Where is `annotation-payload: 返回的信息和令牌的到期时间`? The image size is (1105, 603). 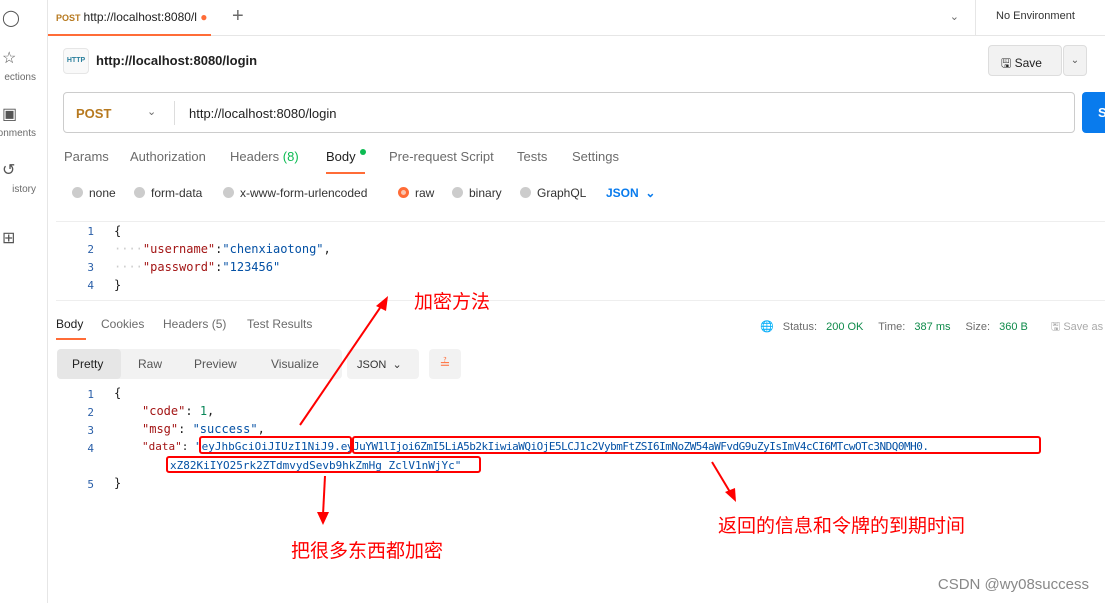
annotation-payload: 返回的信息和令牌的到期时间 is located at coordinates (842, 526).